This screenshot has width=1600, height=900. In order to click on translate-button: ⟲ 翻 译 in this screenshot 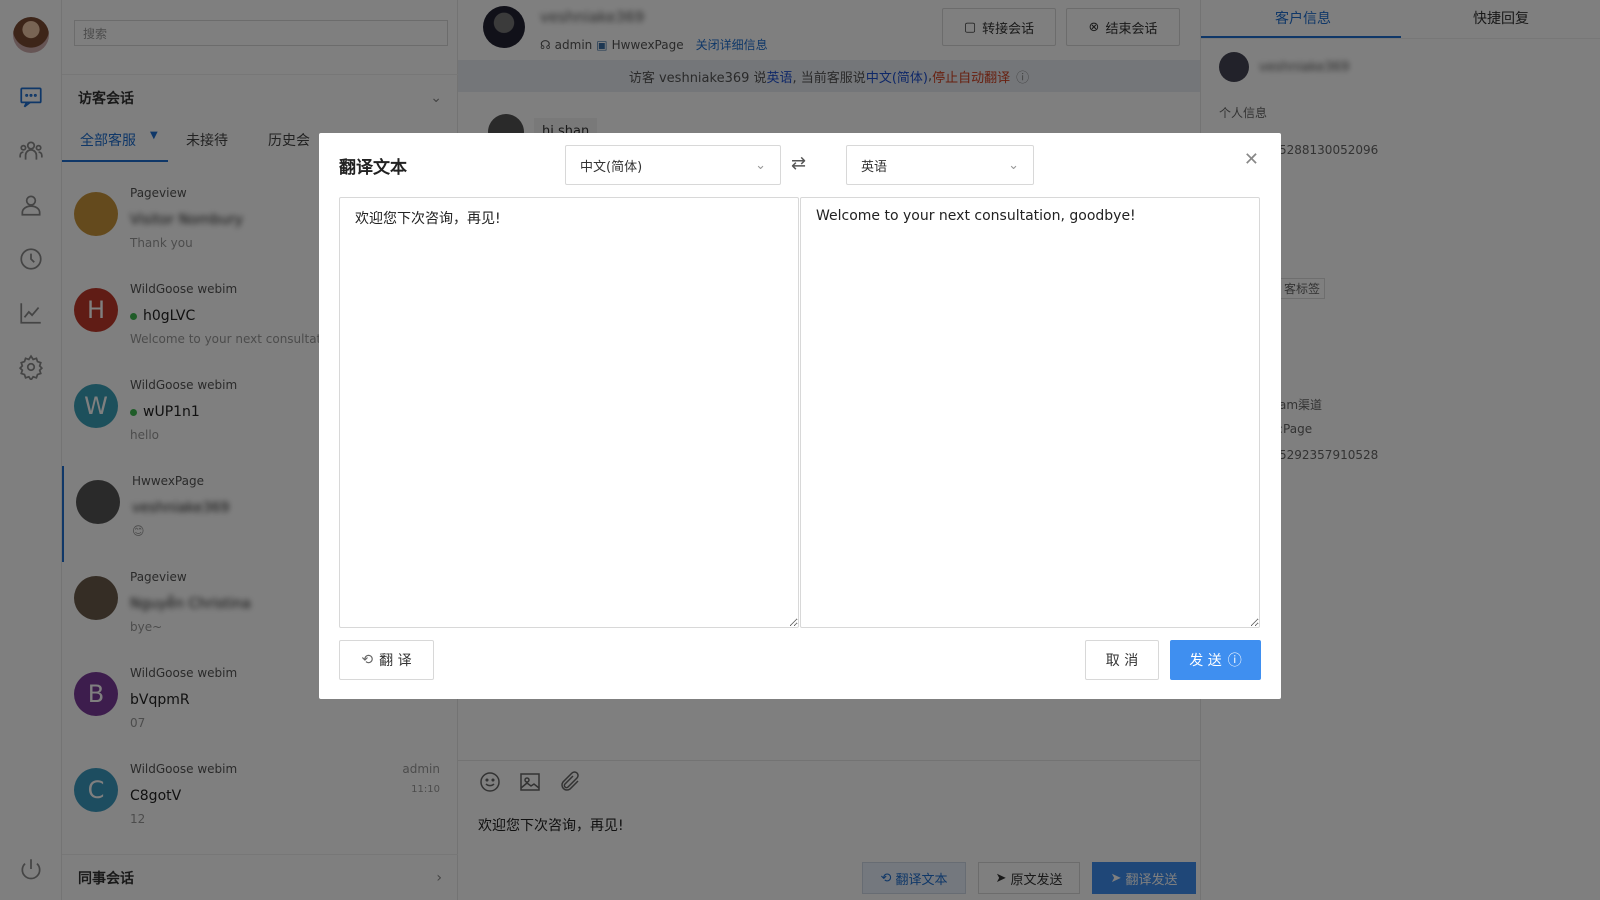, I will do `click(386, 660)`.